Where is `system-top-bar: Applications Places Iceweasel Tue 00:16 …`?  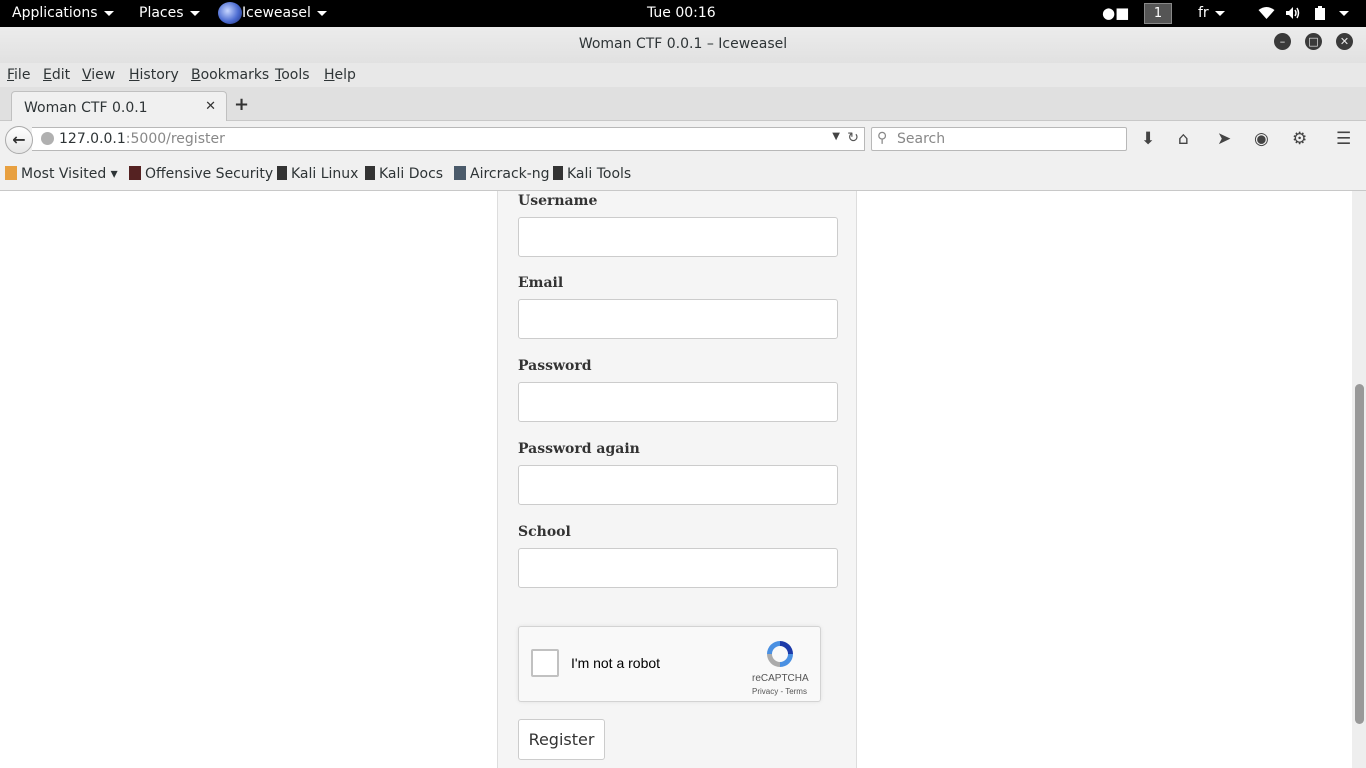 system-top-bar: Applications Places Iceweasel Tue 00:16 … is located at coordinates (683, 13).